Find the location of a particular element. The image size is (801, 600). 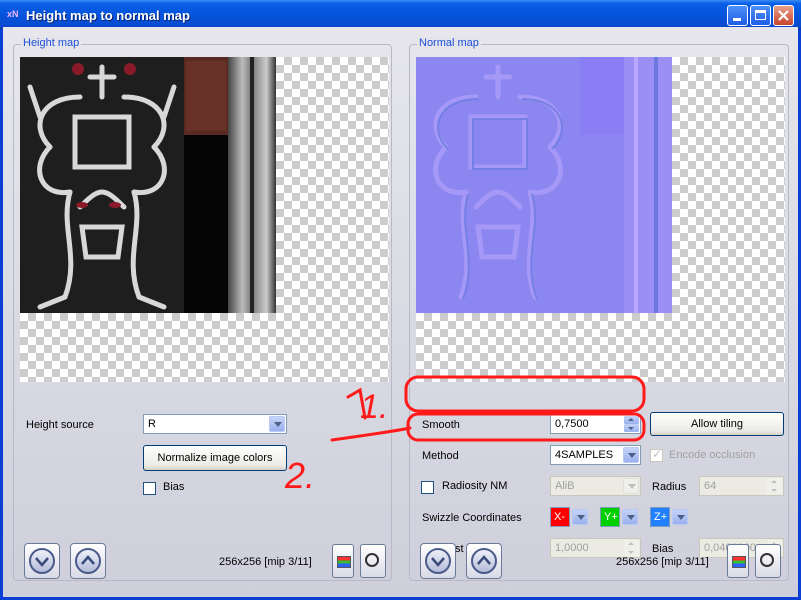

contrast-spinner: 1,0000 is located at coordinates (595, 548).